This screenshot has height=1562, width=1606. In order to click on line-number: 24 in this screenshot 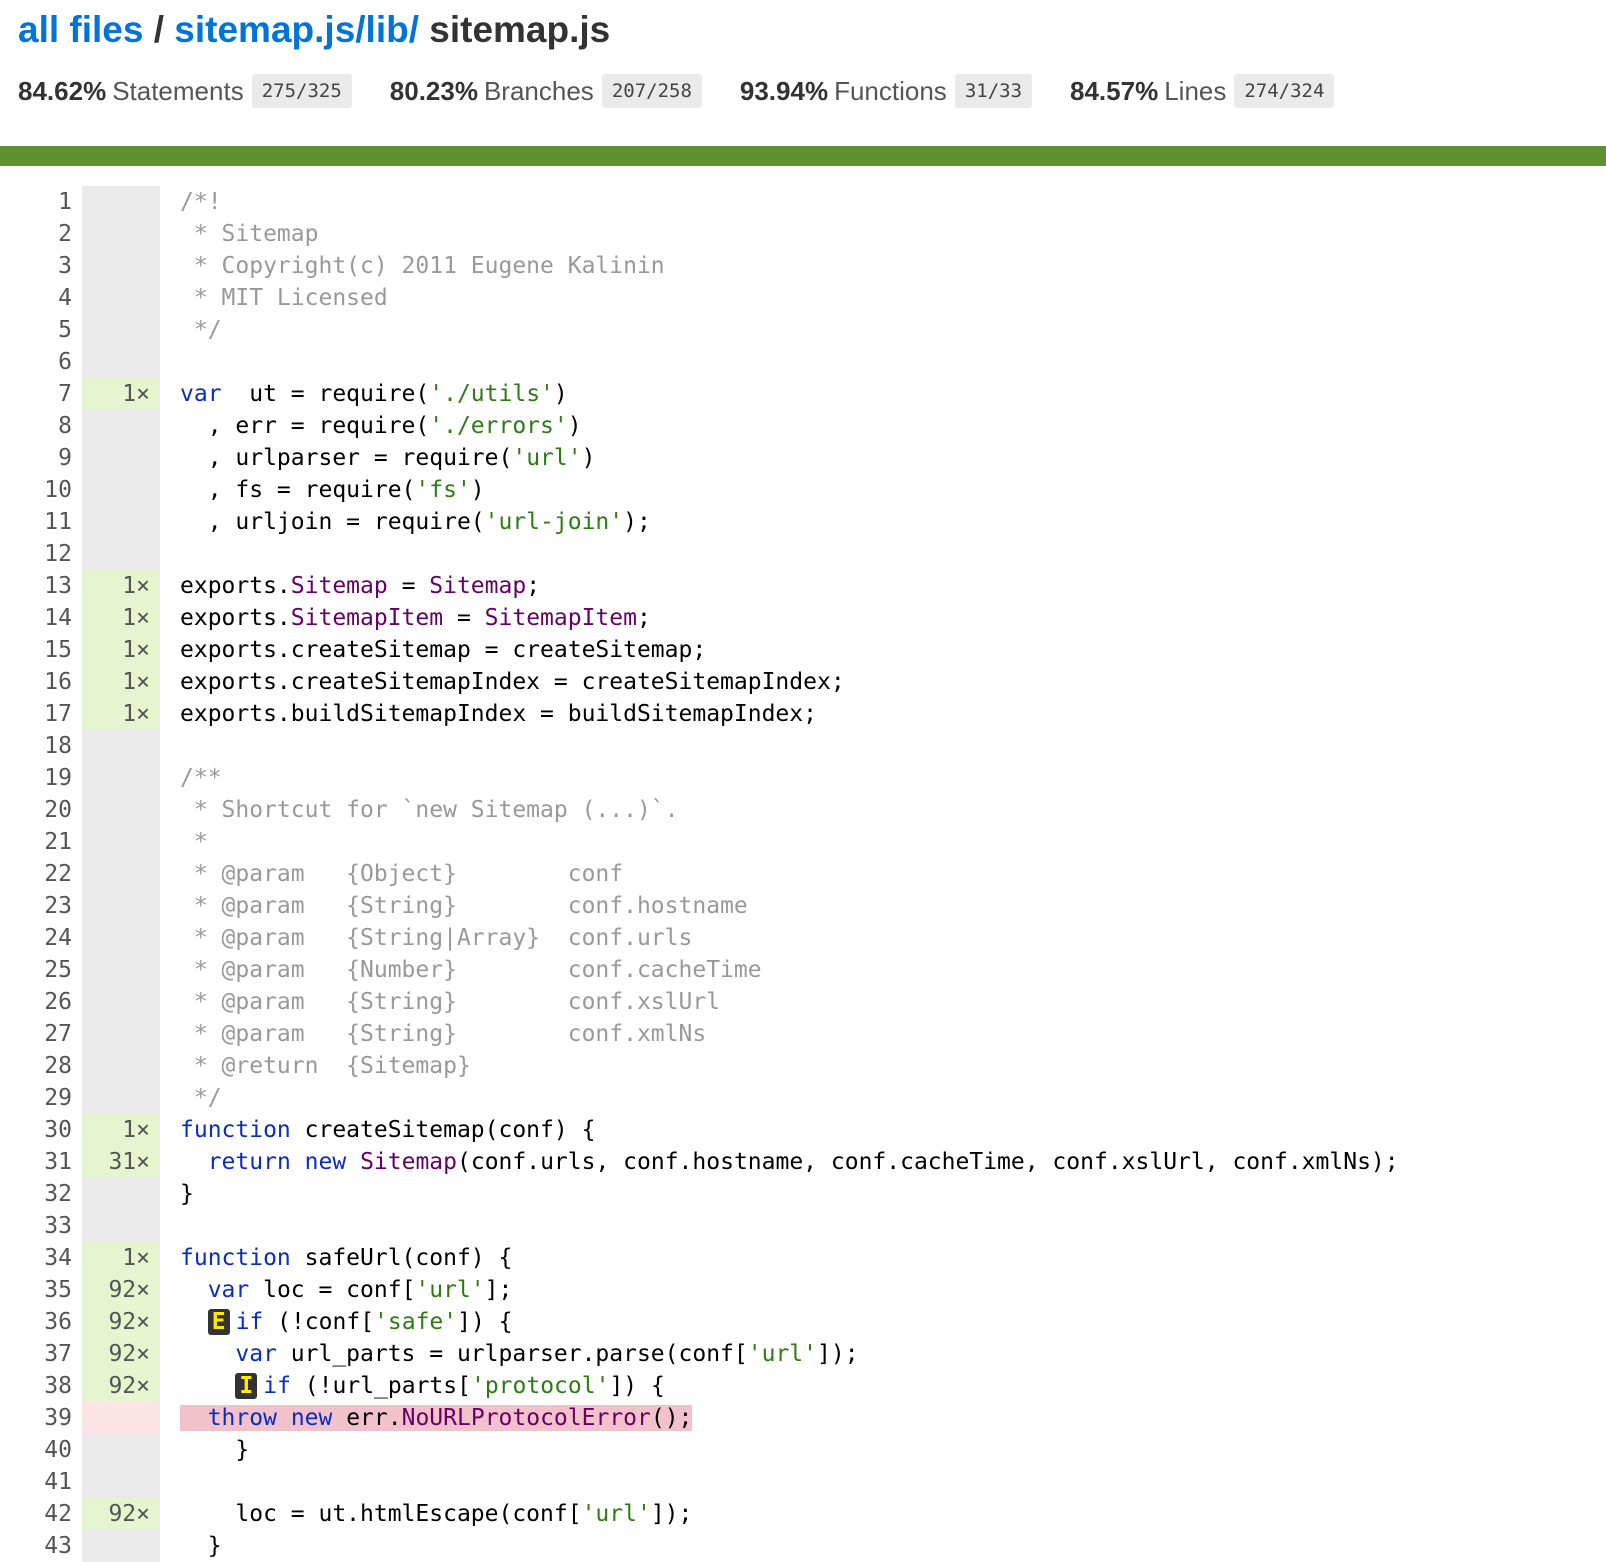, I will do `click(41, 938)`.